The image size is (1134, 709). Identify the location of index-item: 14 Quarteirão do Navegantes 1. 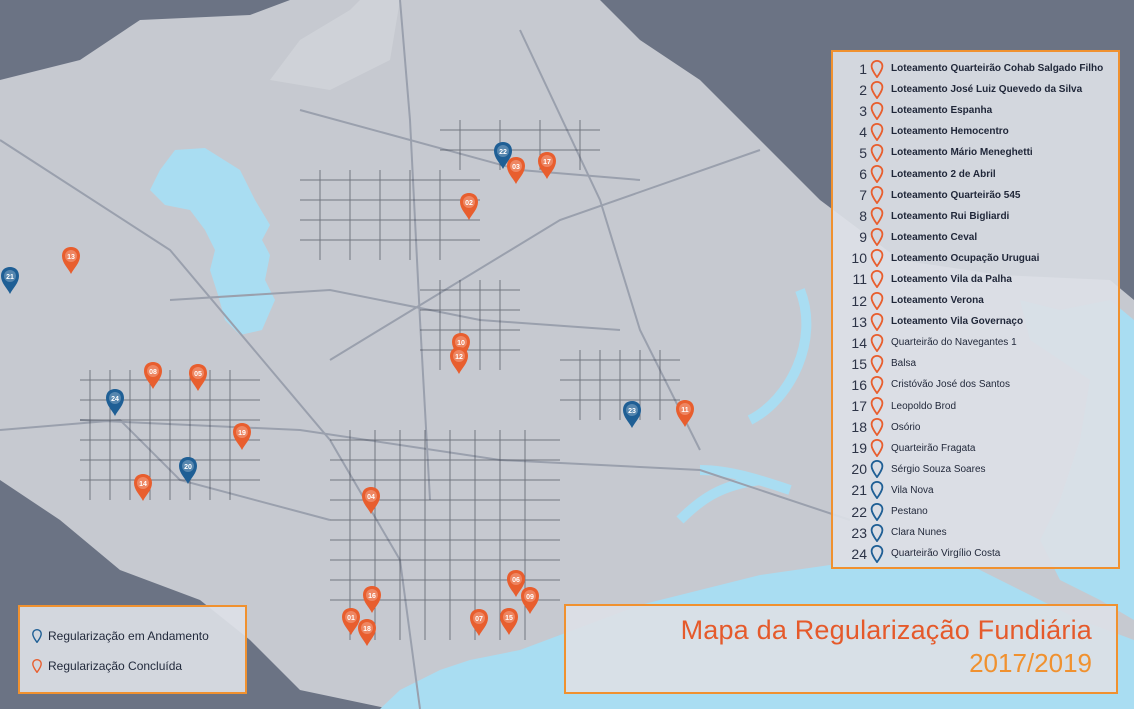
(975, 342).